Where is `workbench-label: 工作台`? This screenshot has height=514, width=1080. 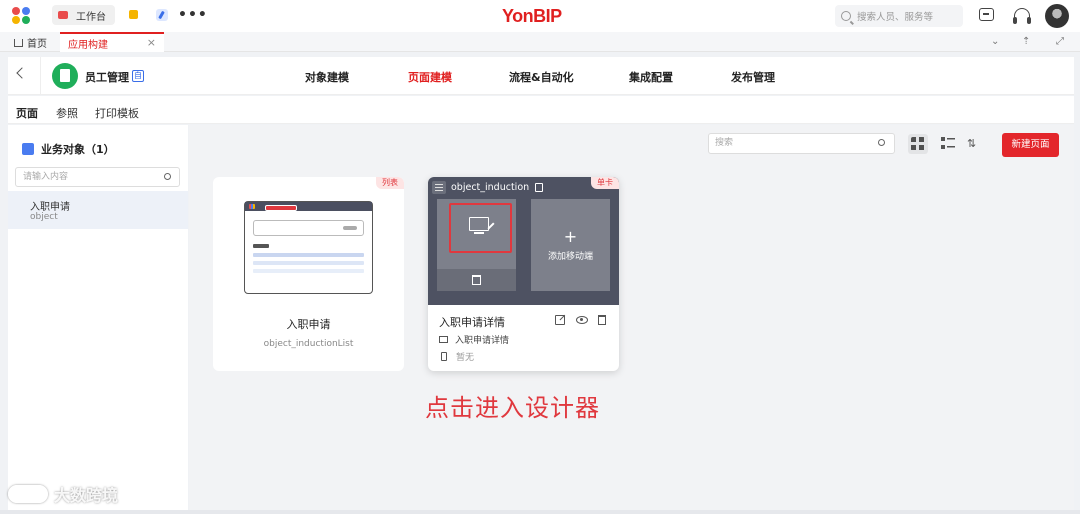
workbench-label: 工作台 is located at coordinates (91, 17).